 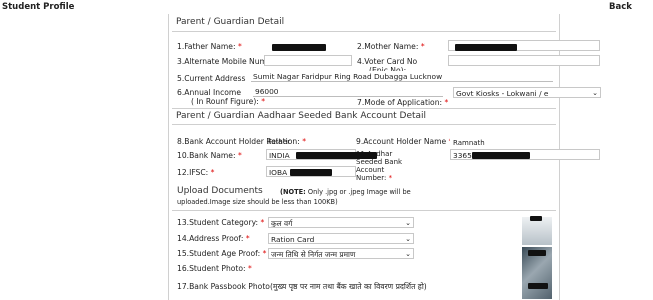 What do you see at coordinates (391, 46) in the screenshot?
I see `mother-name-label: 2.Mother Name: *` at bounding box center [391, 46].